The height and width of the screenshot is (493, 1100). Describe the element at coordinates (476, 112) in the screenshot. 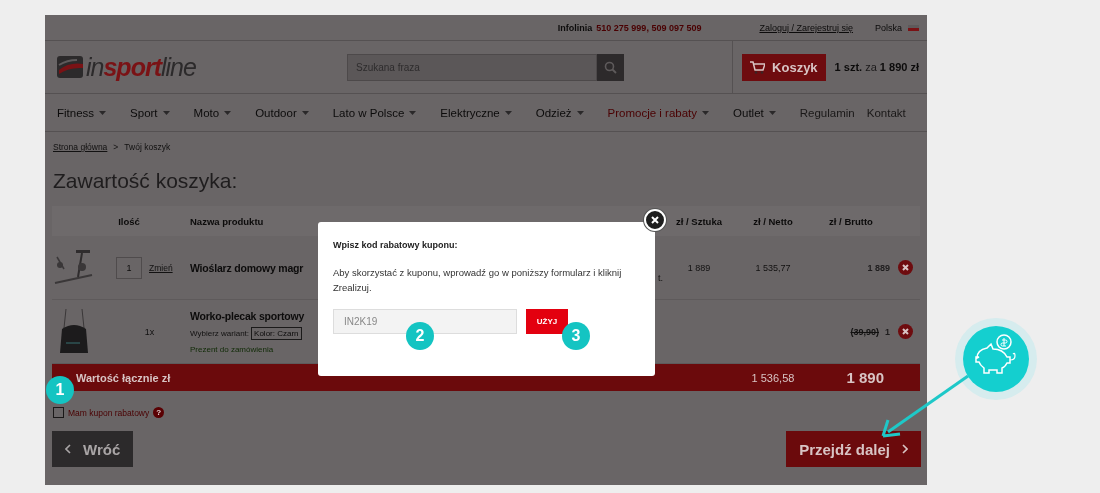

I see `nav-item: Elektryczne` at that location.